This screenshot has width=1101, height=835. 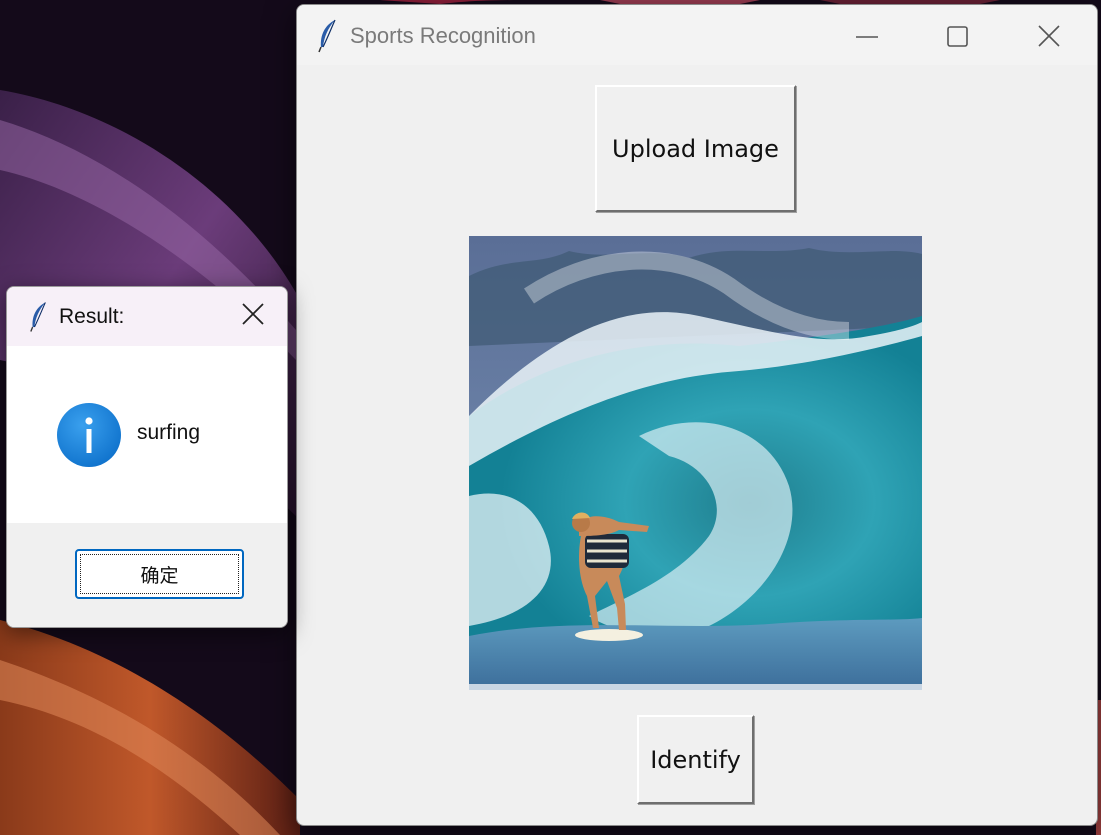 What do you see at coordinates (89, 435) in the screenshot?
I see `info-icon` at bounding box center [89, 435].